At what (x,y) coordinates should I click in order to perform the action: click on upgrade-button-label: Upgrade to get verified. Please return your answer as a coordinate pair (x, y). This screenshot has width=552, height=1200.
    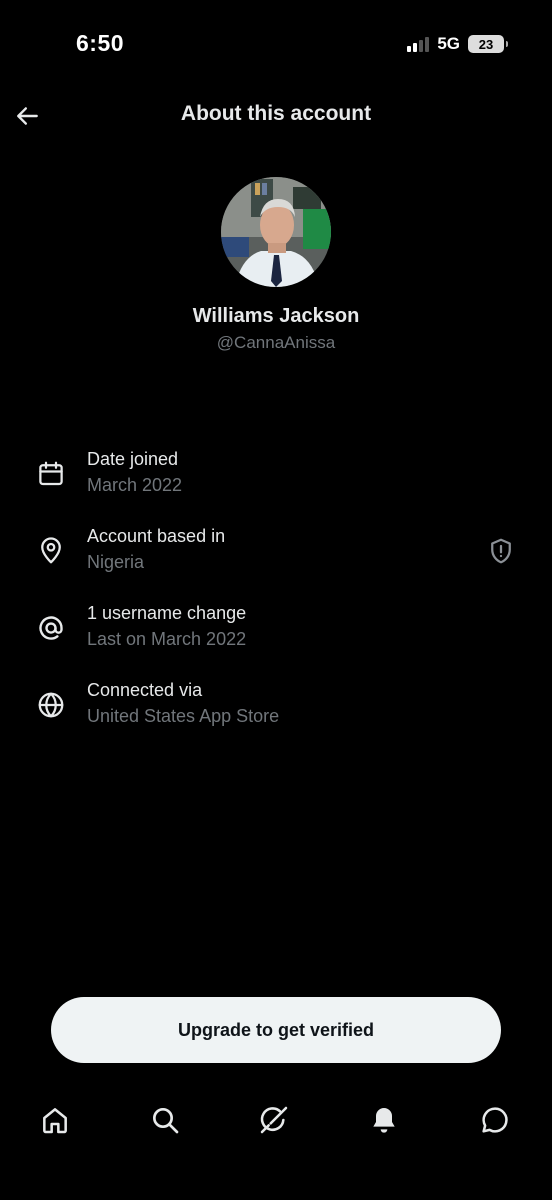
    Looking at the image, I should click on (276, 1029).